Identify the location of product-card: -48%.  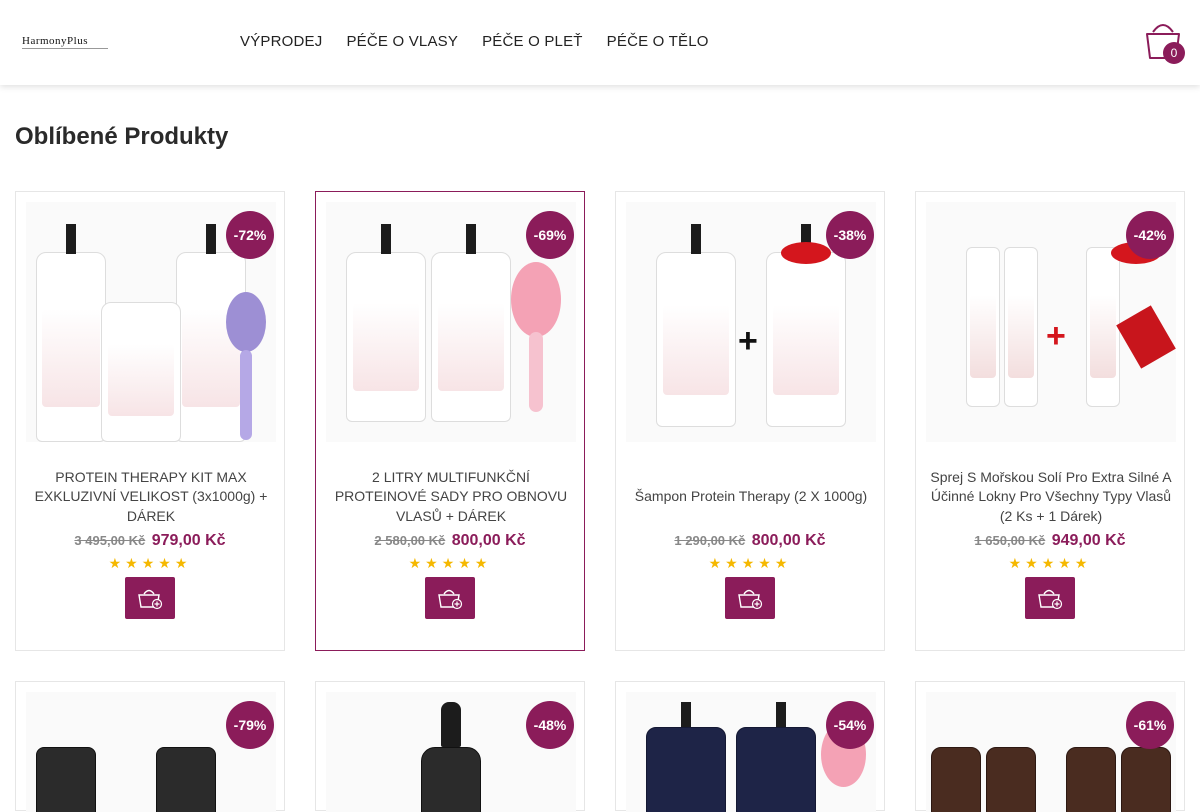
(450, 746).